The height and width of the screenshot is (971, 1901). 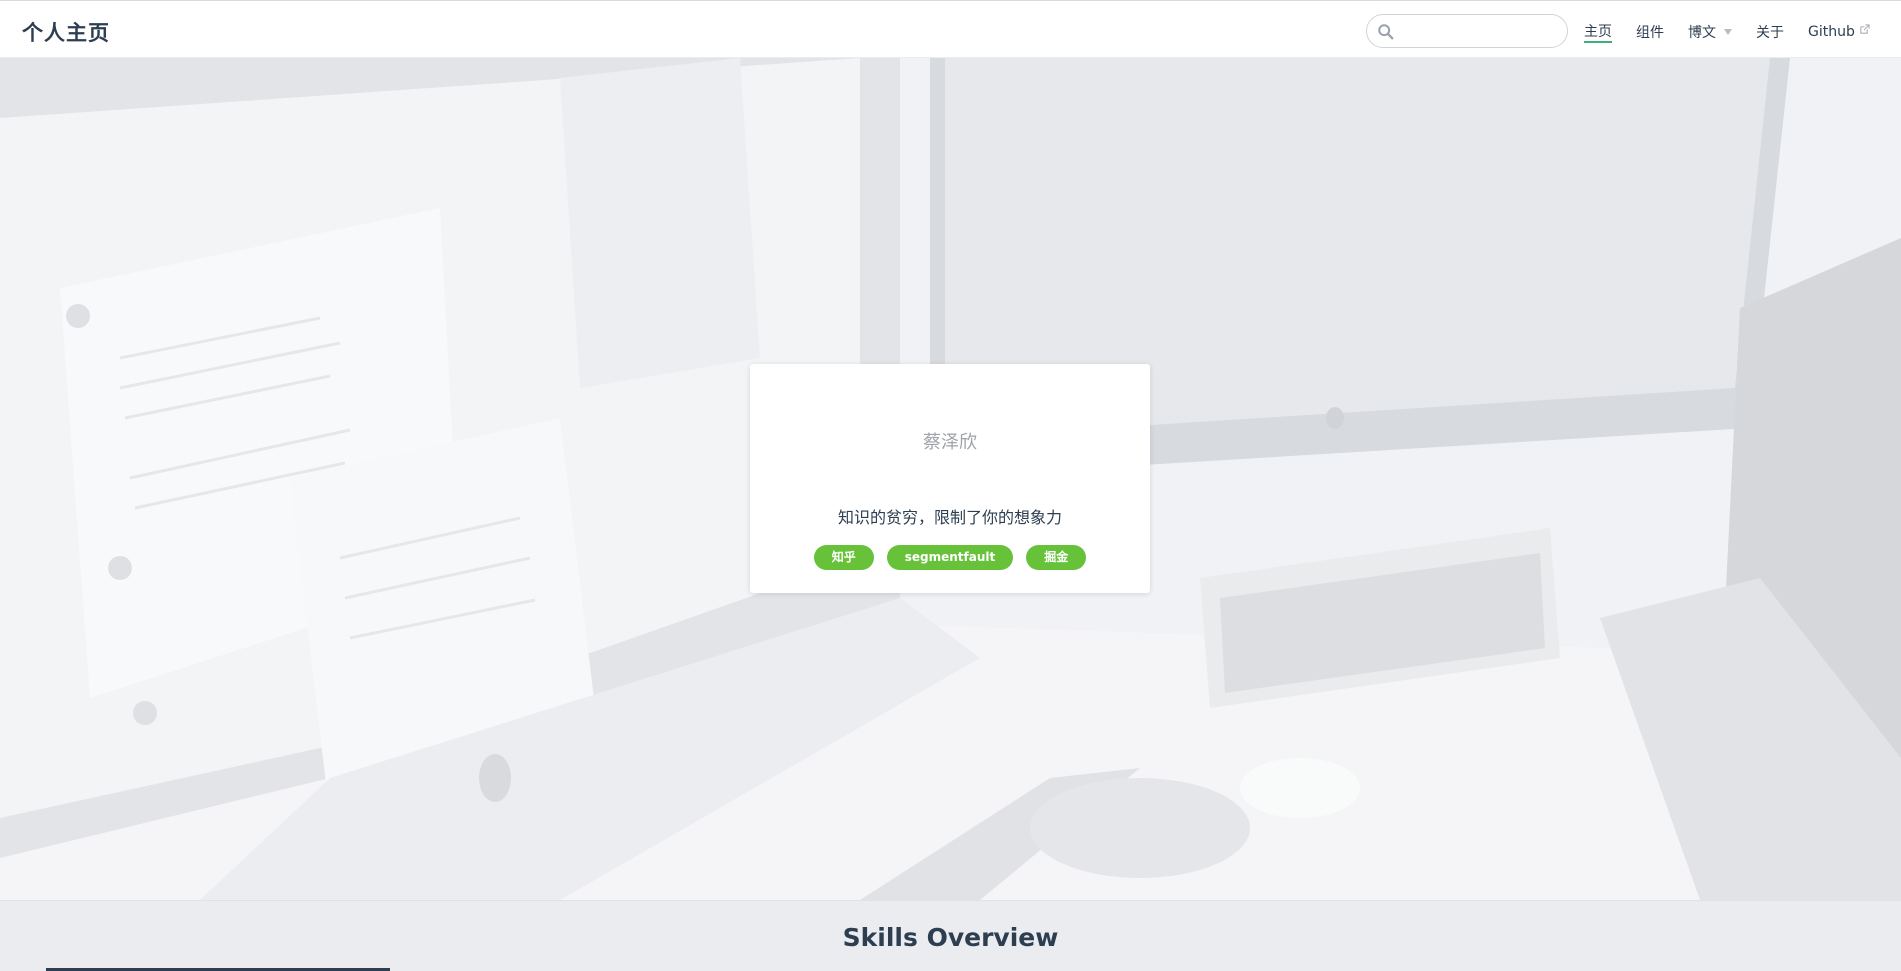 I want to click on nav-link-components: 组件, so click(x=1650, y=32).